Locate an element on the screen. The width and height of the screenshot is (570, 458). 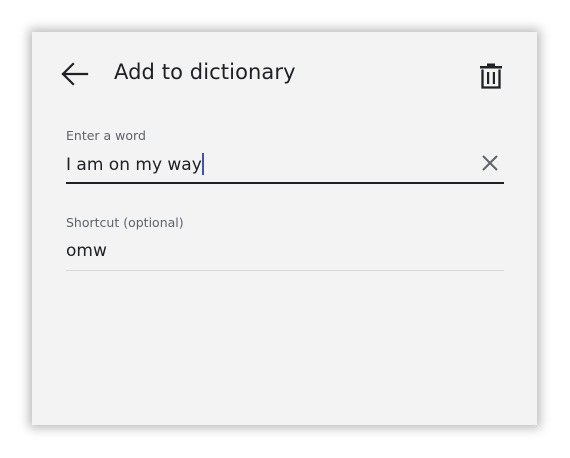
word-input-text: I am on my way is located at coordinates (134, 165).